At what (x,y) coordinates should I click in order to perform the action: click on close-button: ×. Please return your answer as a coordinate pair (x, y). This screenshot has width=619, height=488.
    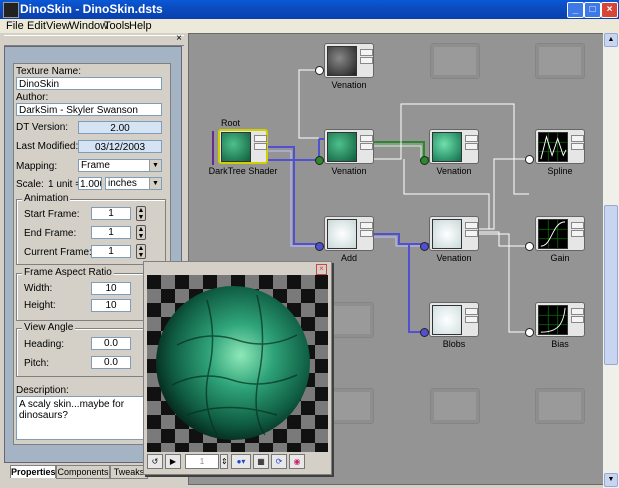
    Looking at the image, I should click on (609, 10).